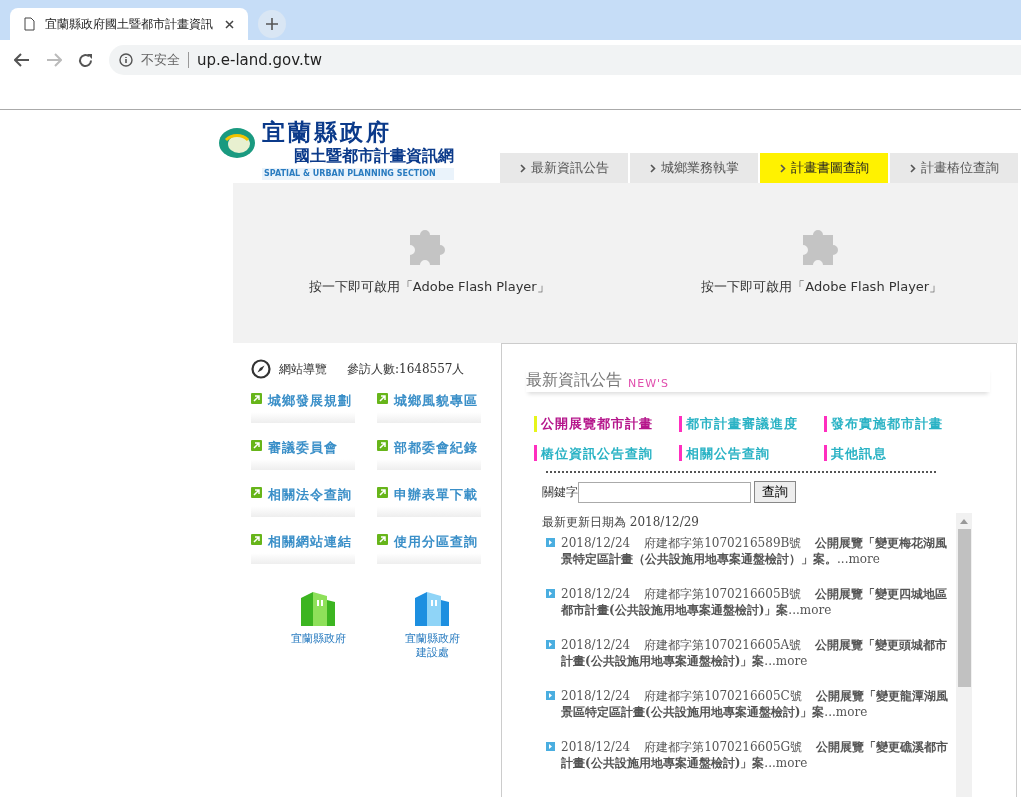  What do you see at coordinates (824, 168) in the screenshot?
I see `nav-tab: 計畫書圖查詢` at bounding box center [824, 168].